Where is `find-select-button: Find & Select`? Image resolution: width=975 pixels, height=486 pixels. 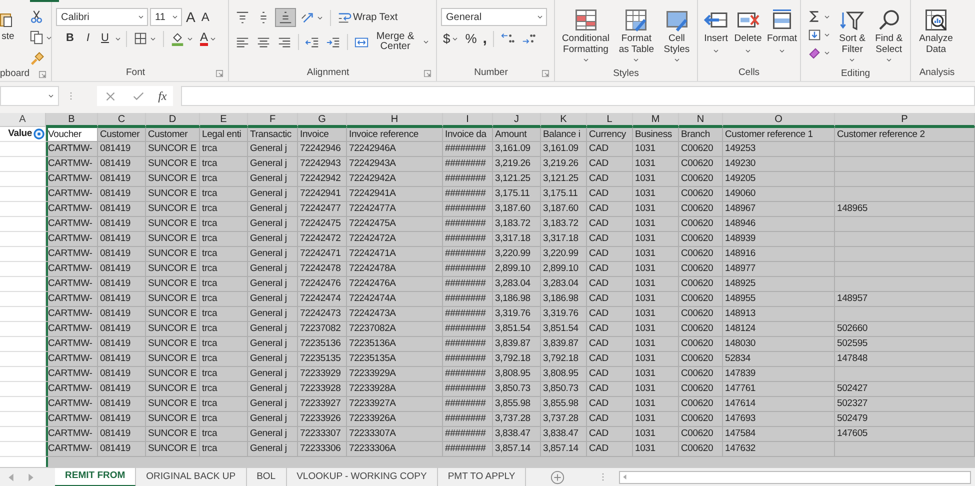
find-select-button: Find & Select is located at coordinates (889, 37).